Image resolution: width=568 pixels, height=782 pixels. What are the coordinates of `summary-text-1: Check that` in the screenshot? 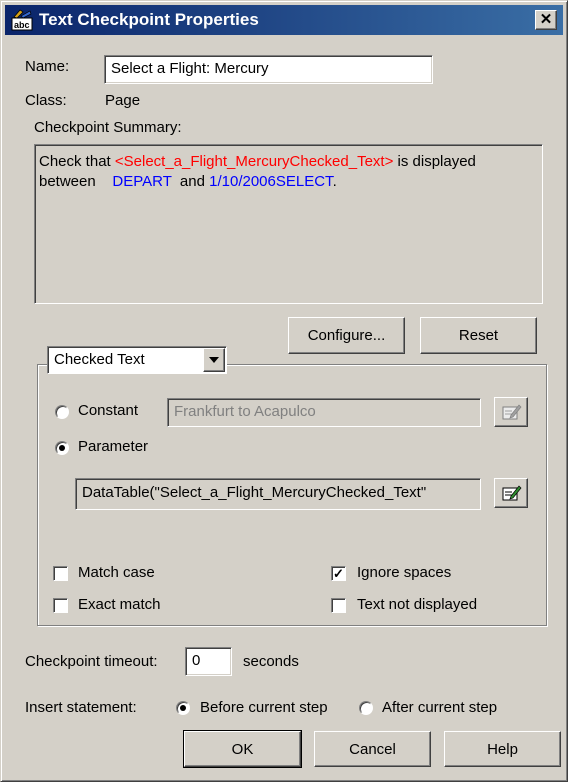 It's located at (77, 161).